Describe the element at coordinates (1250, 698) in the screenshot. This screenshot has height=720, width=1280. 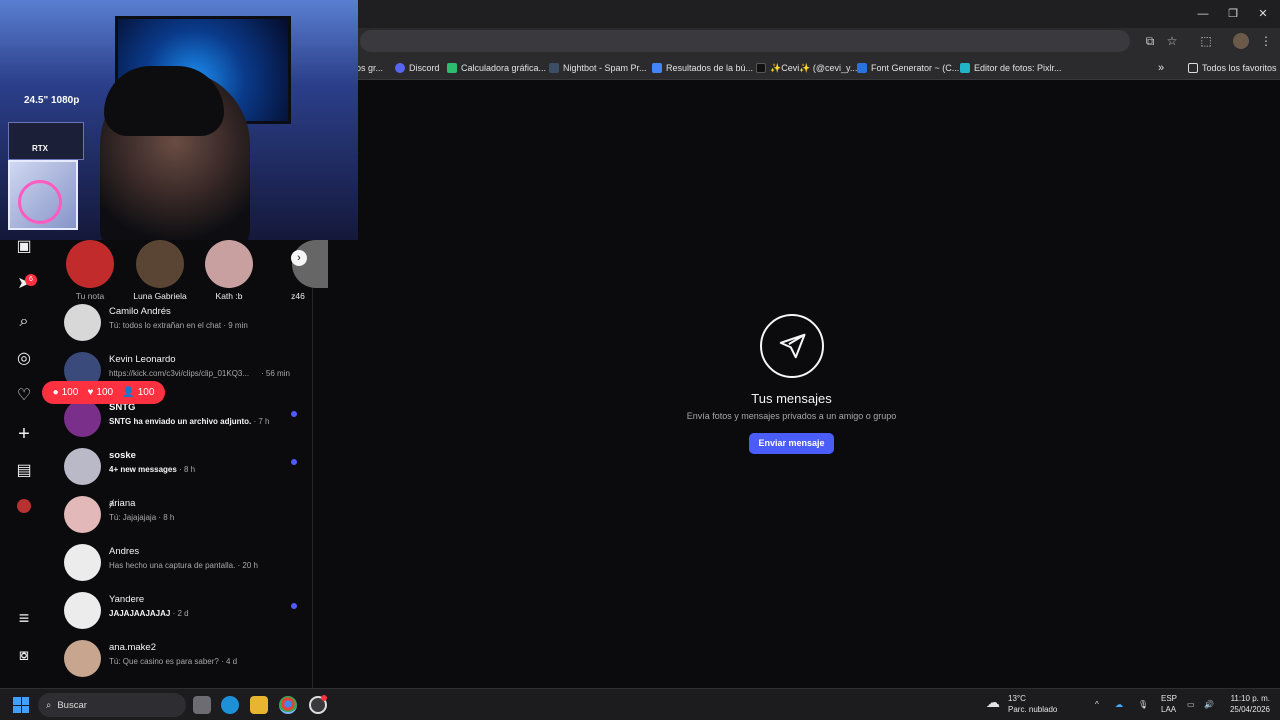
I see `clock-time: 11:10 p. m.` at that location.